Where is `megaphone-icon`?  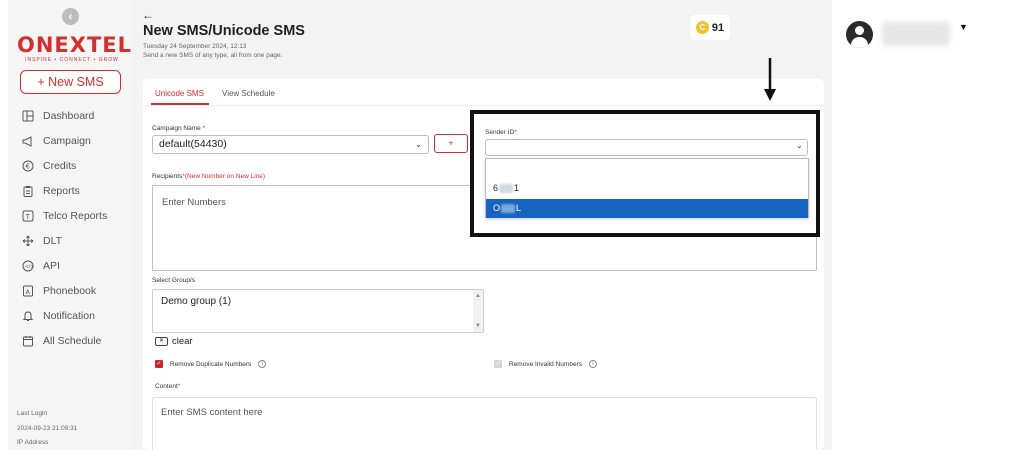
megaphone-icon is located at coordinates (28, 141).